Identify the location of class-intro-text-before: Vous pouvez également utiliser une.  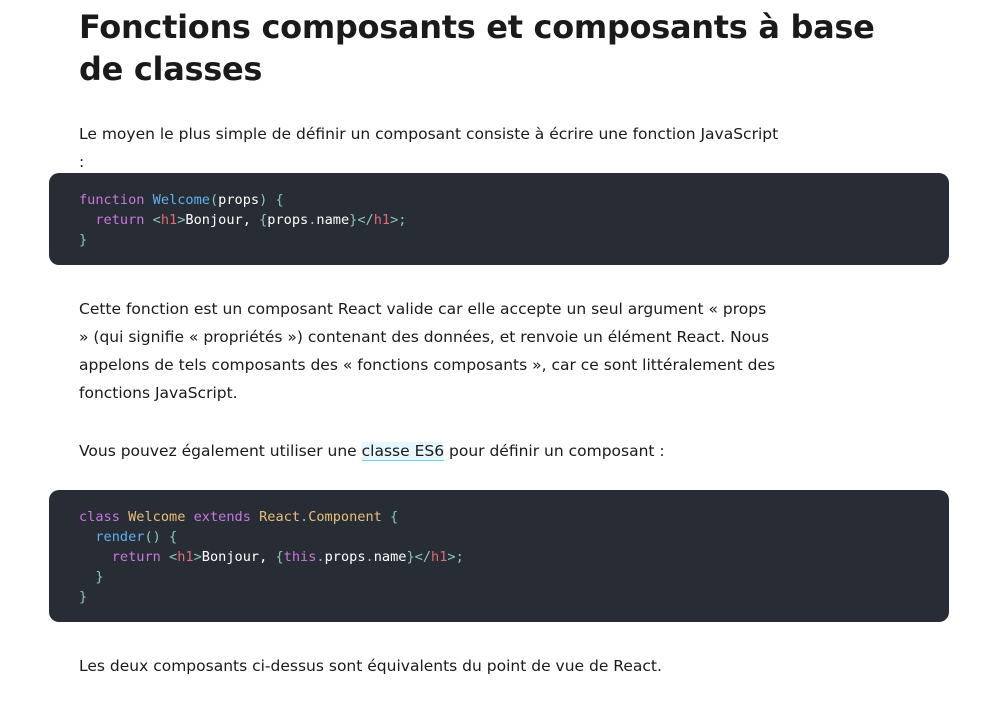
(220, 451).